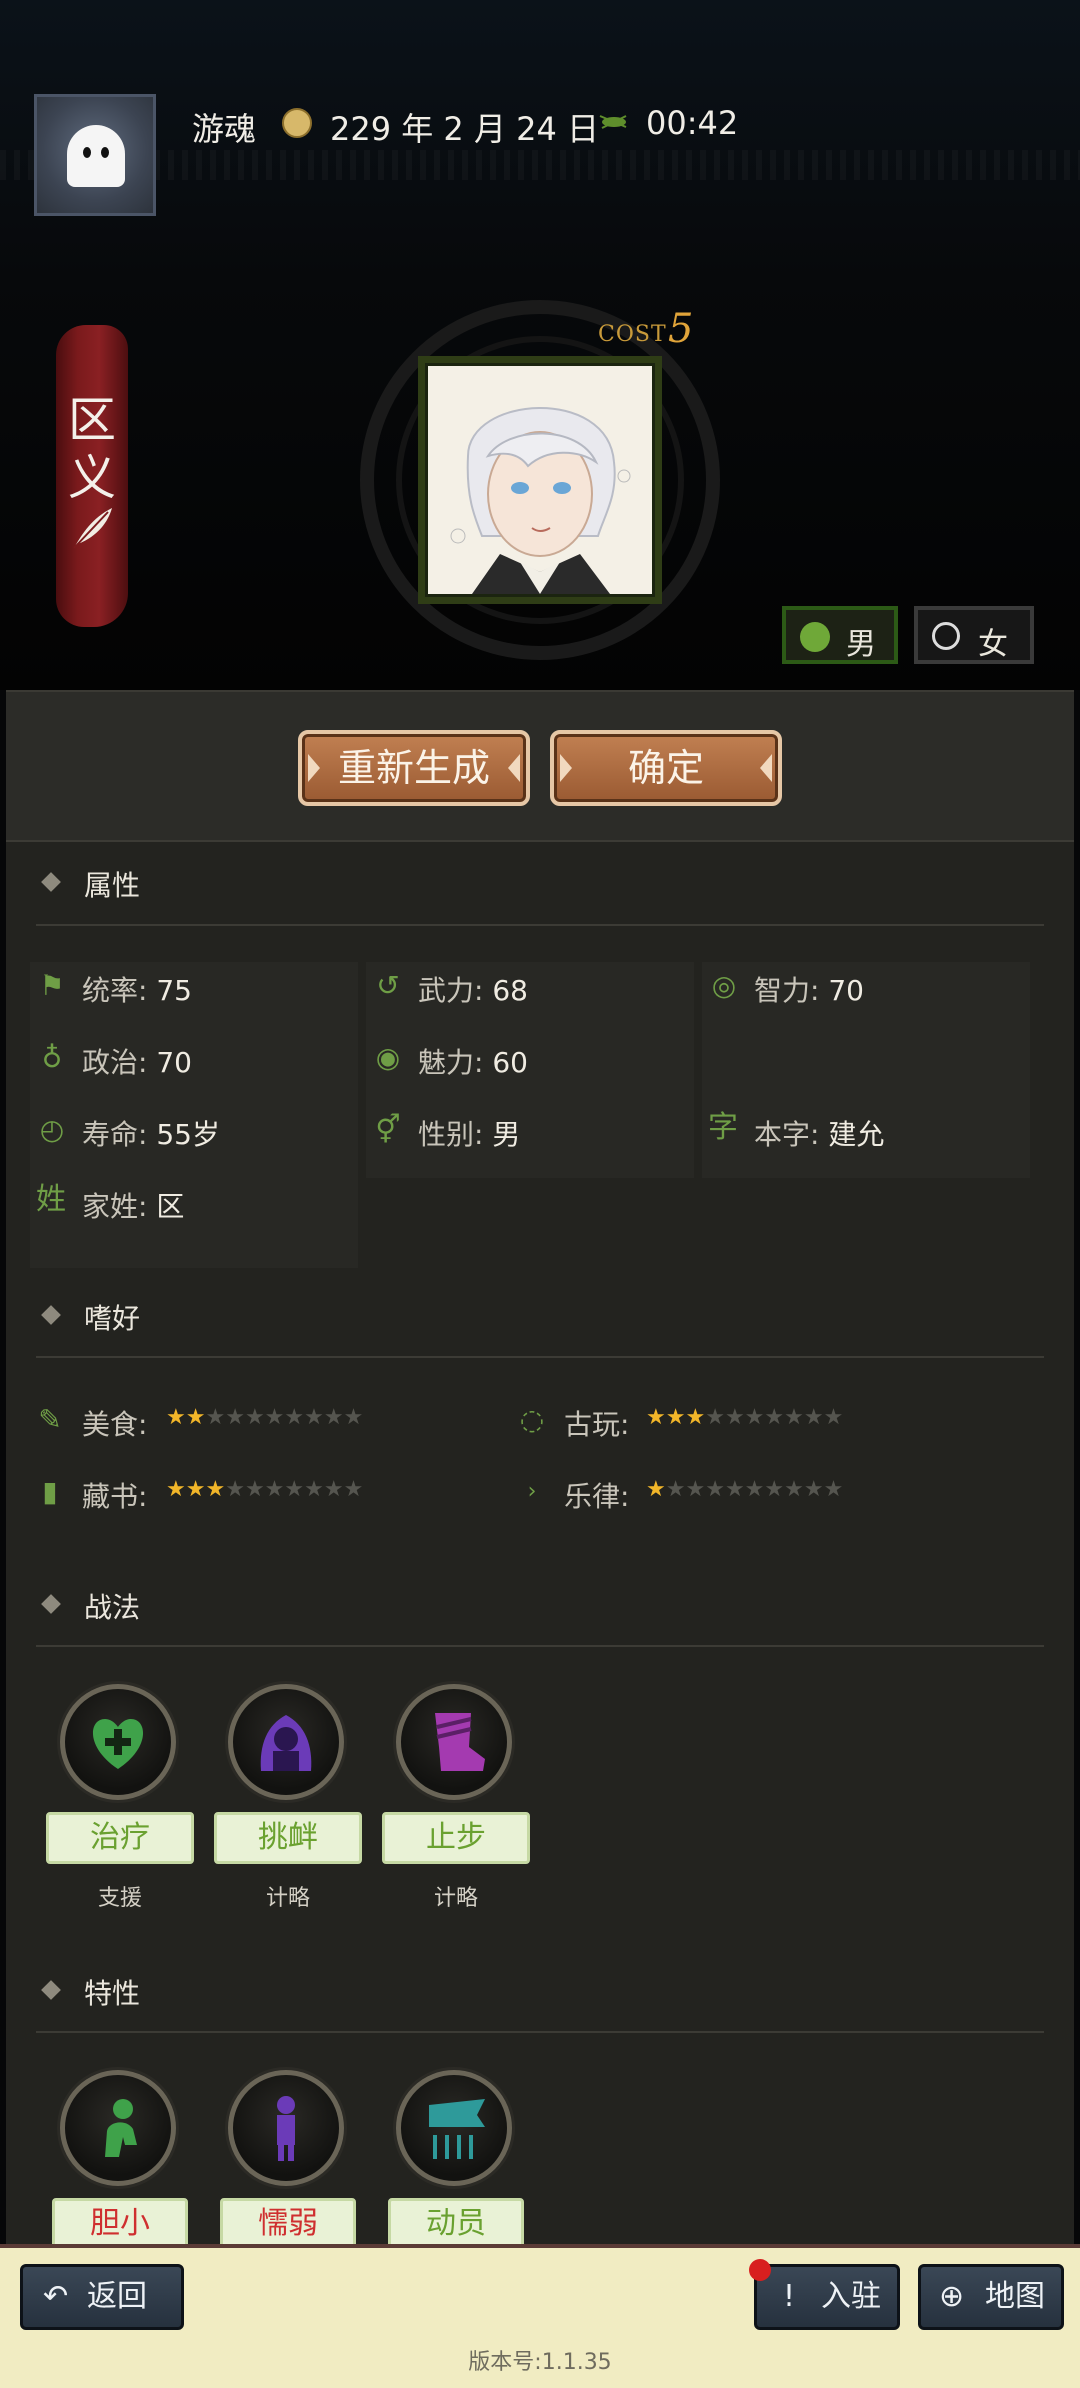 The image size is (1080, 2388). I want to click on attr-lifespan: 寿命: 55岁, so click(151, 1133).